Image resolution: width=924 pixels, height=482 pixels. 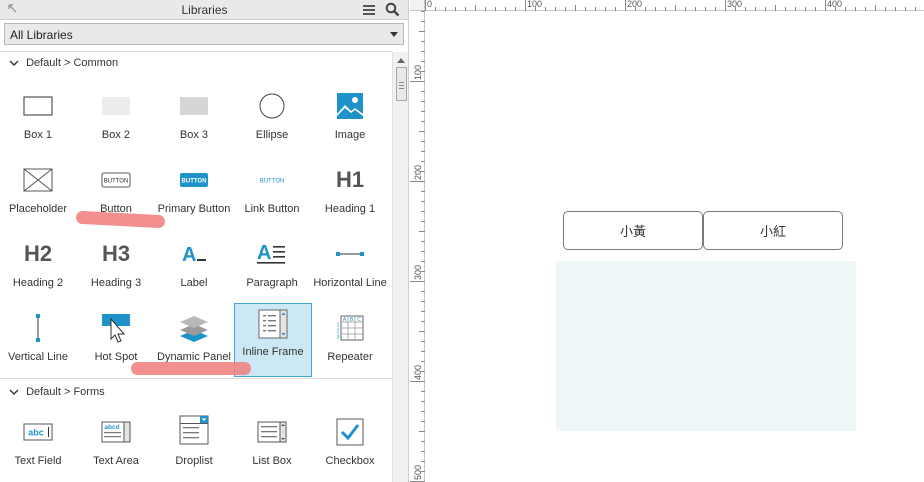 I want to click on link-button-icon: BUTTON, so click(x=272, y=182).